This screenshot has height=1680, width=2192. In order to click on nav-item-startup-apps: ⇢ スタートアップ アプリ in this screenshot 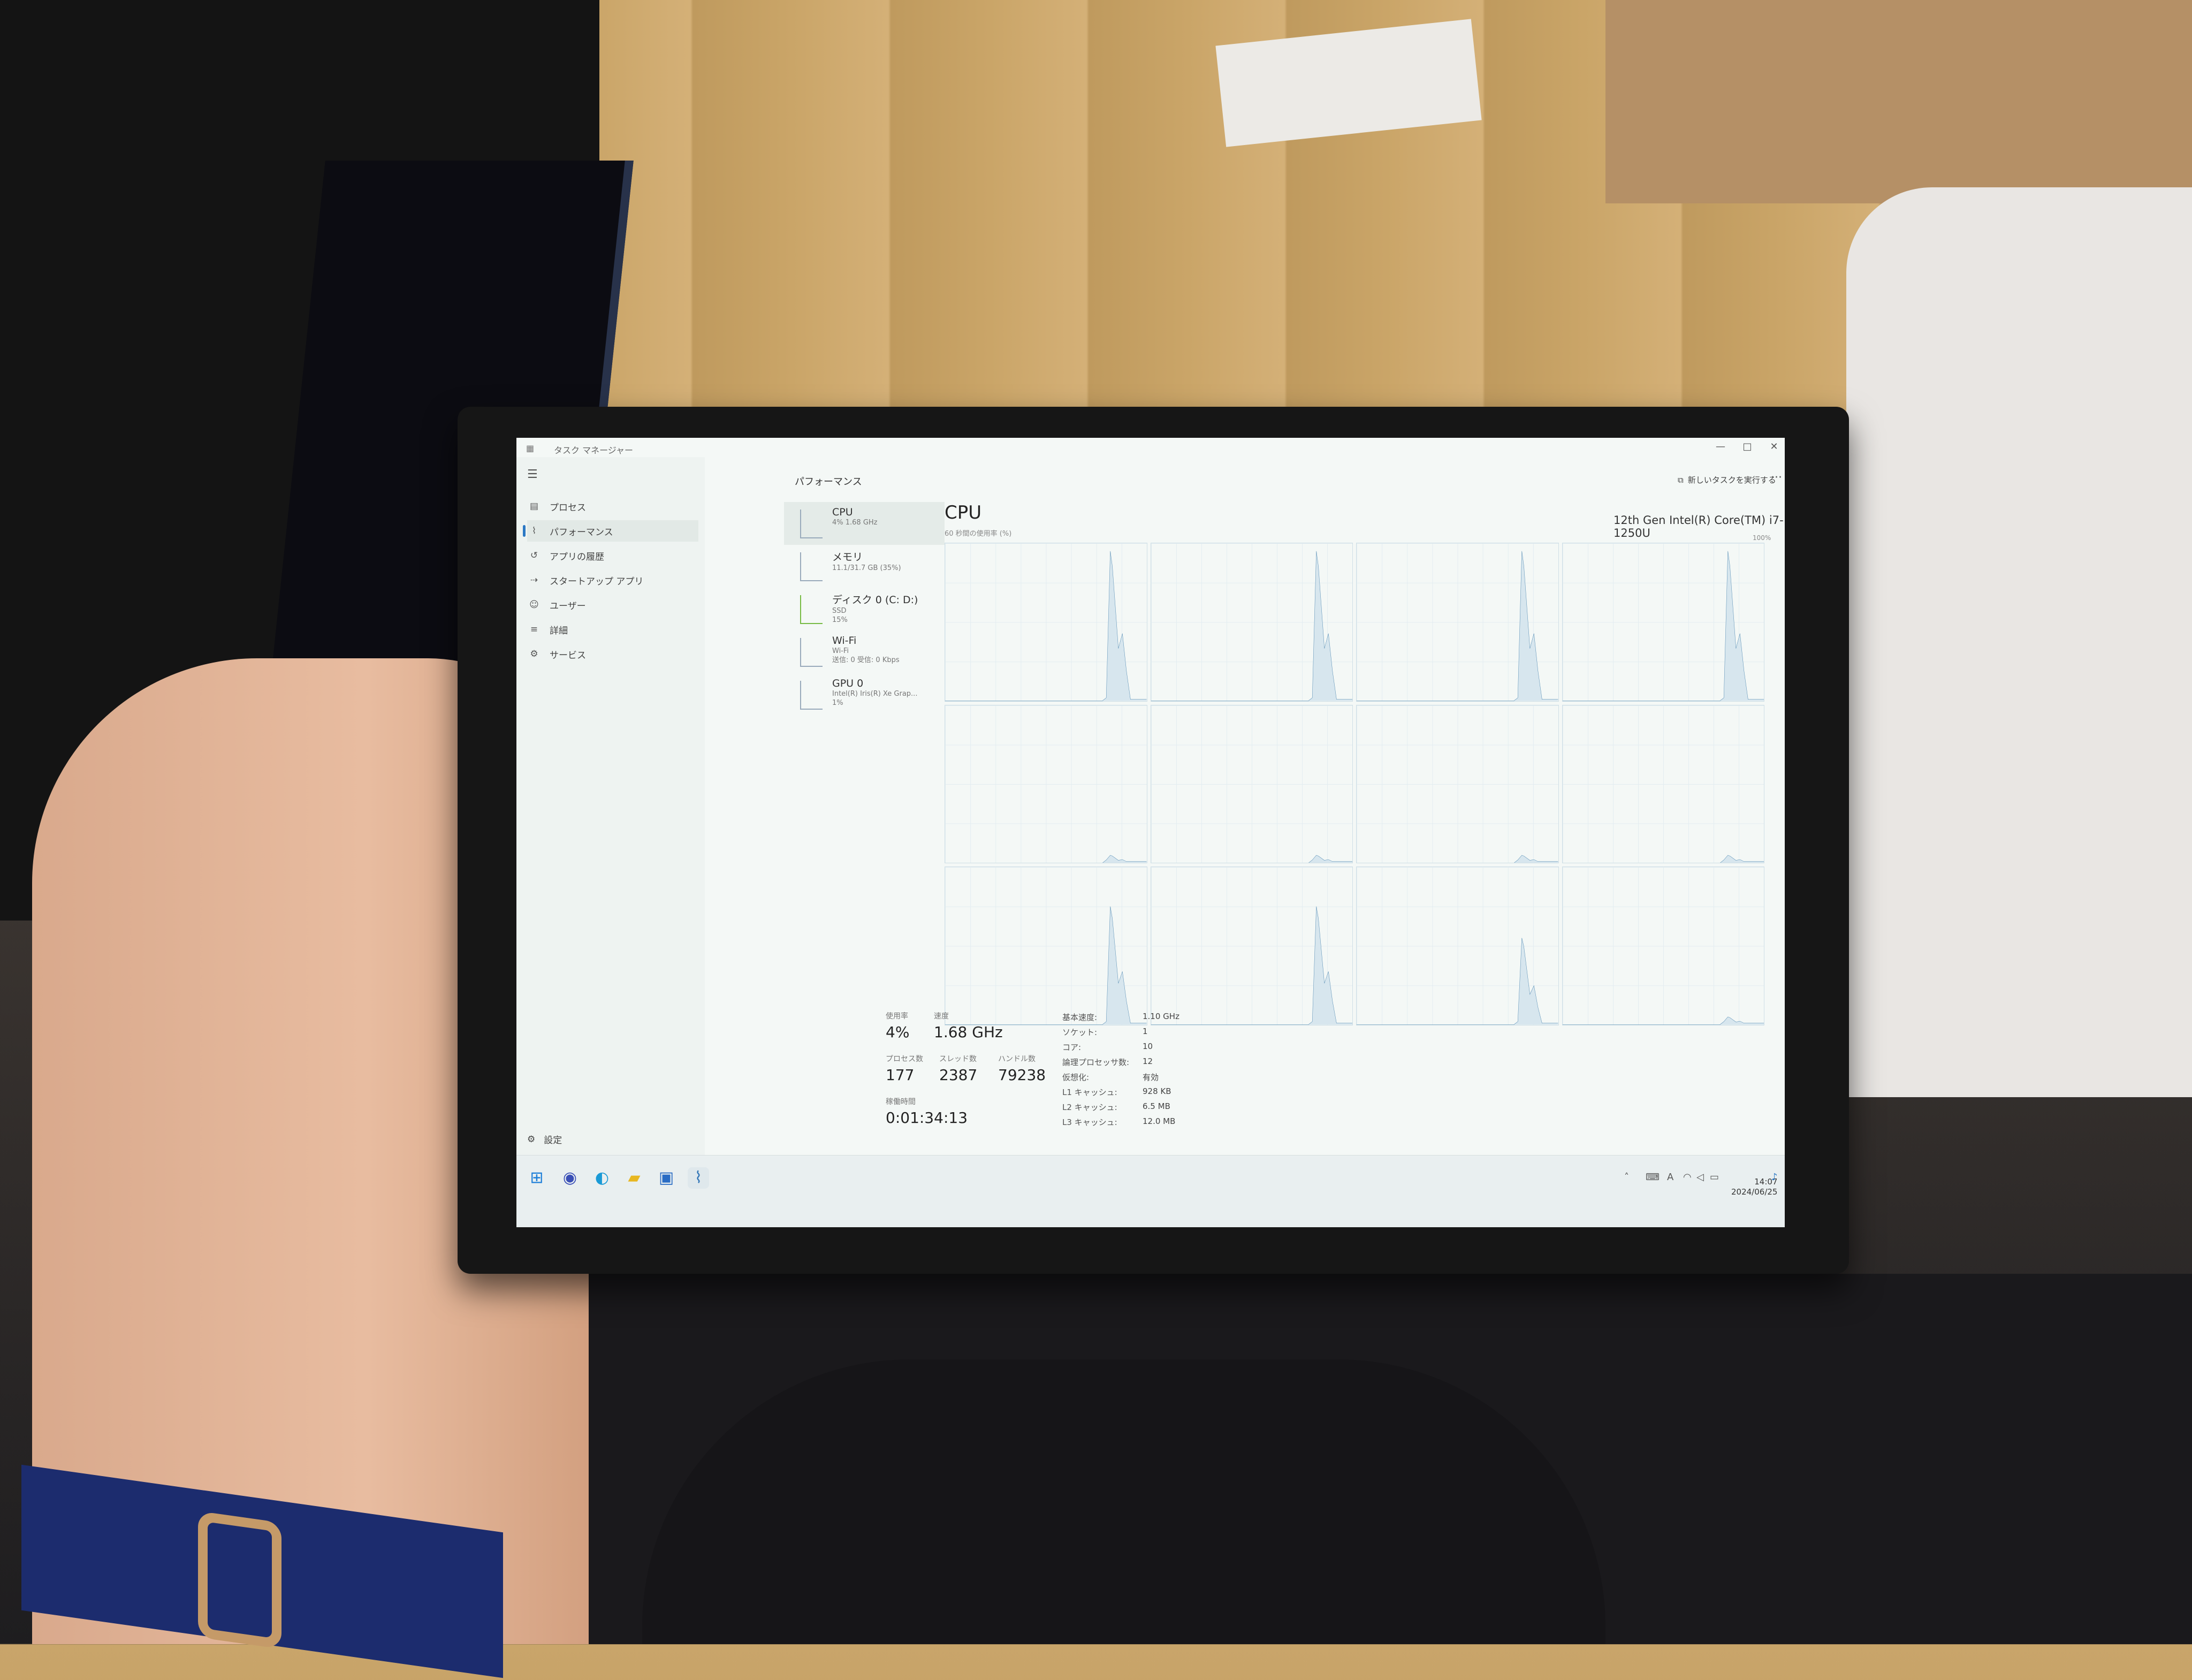, I will do `click(612, 580)`.